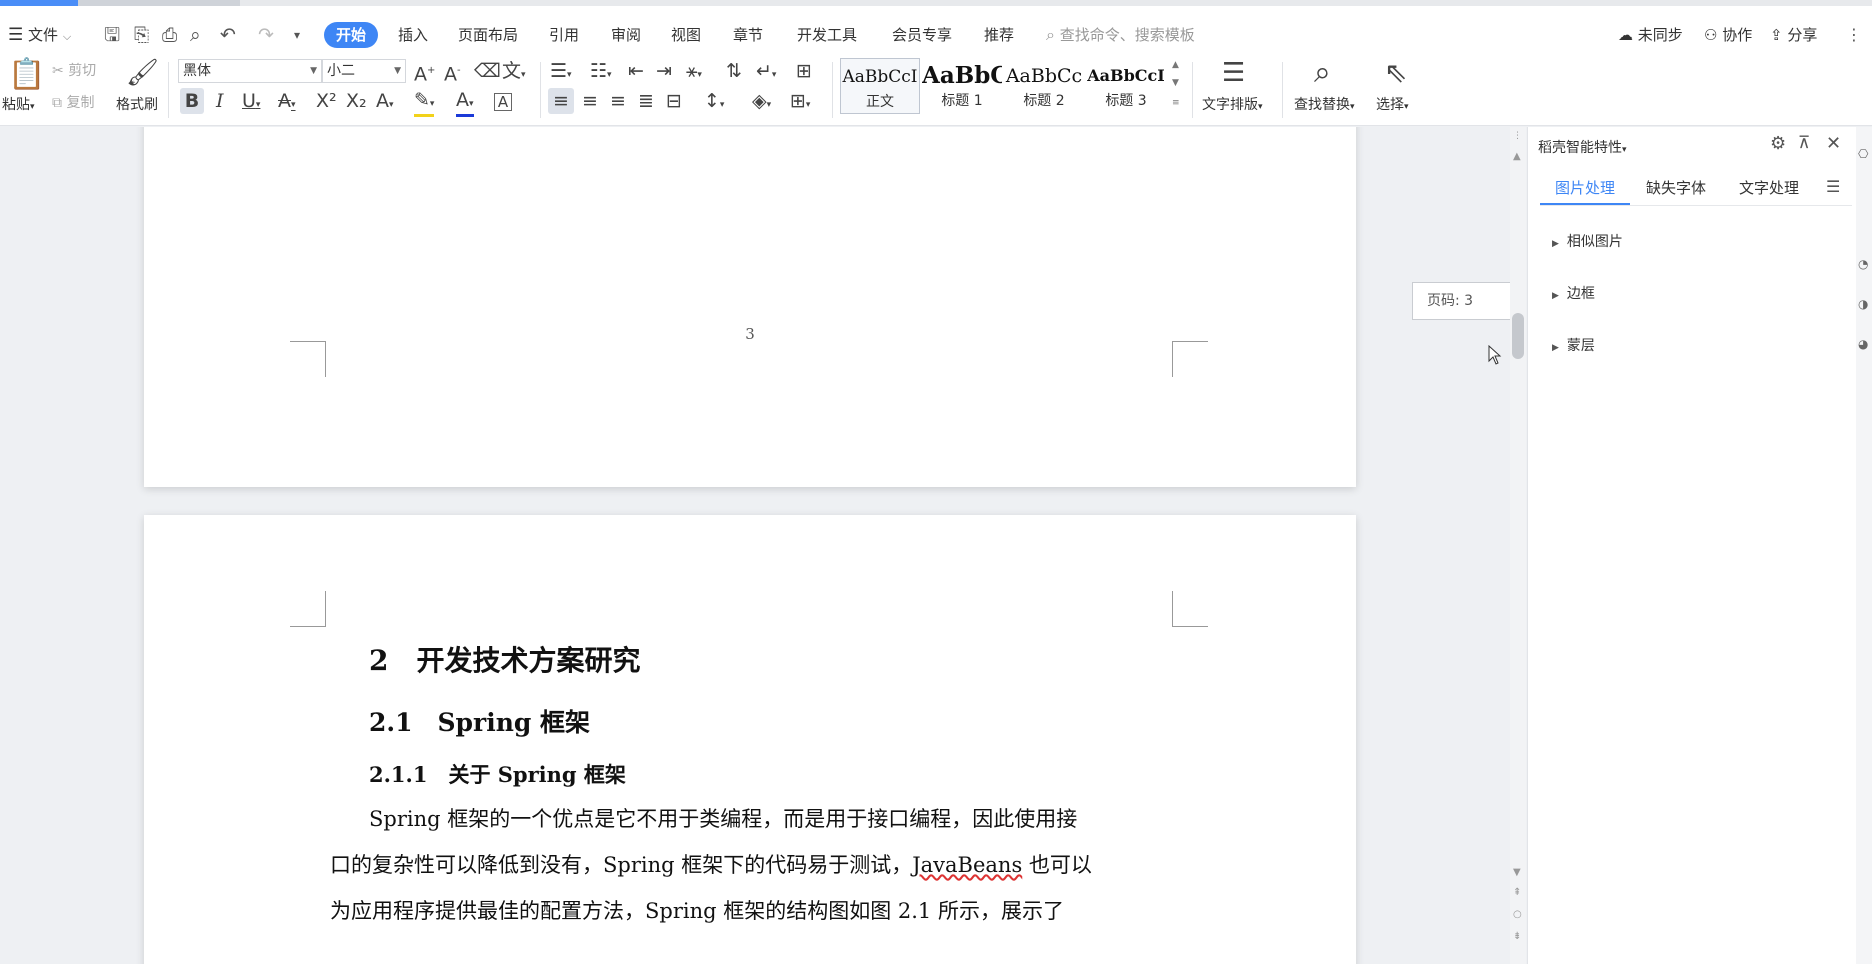  What do you see at coordinates (1126, 86) in the screenshot?
I see `style-heading-3: AaBbCcI 标题 3` at bounding box center [1126, 86].